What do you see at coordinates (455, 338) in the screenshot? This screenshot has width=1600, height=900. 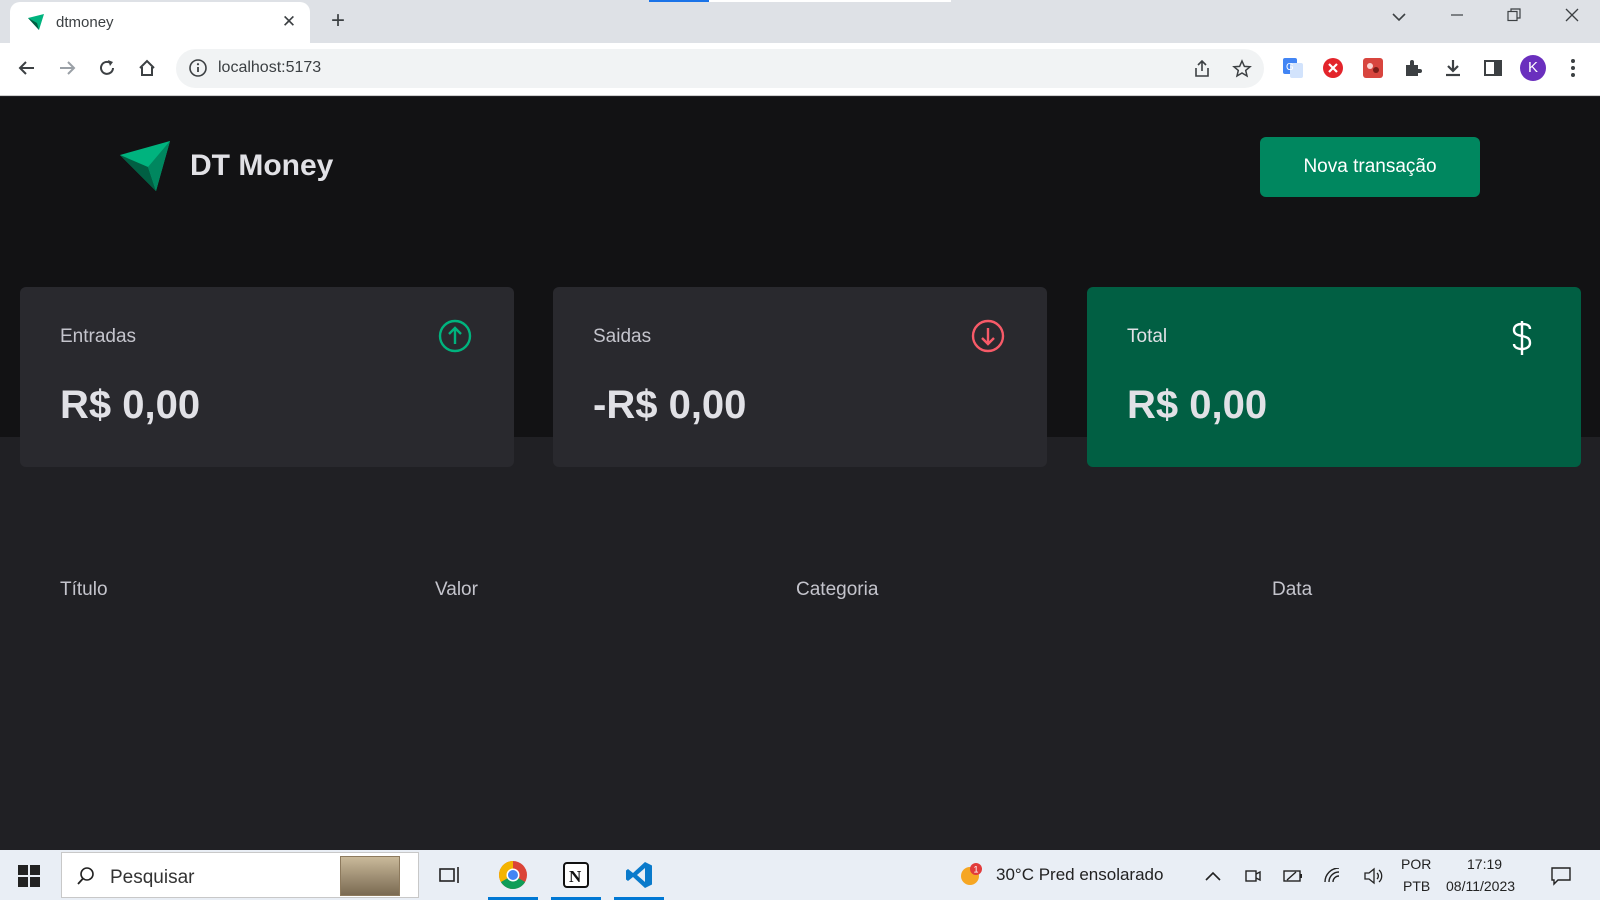 I see `arrow-circle-up-icon` at bounding box center [455, 338].